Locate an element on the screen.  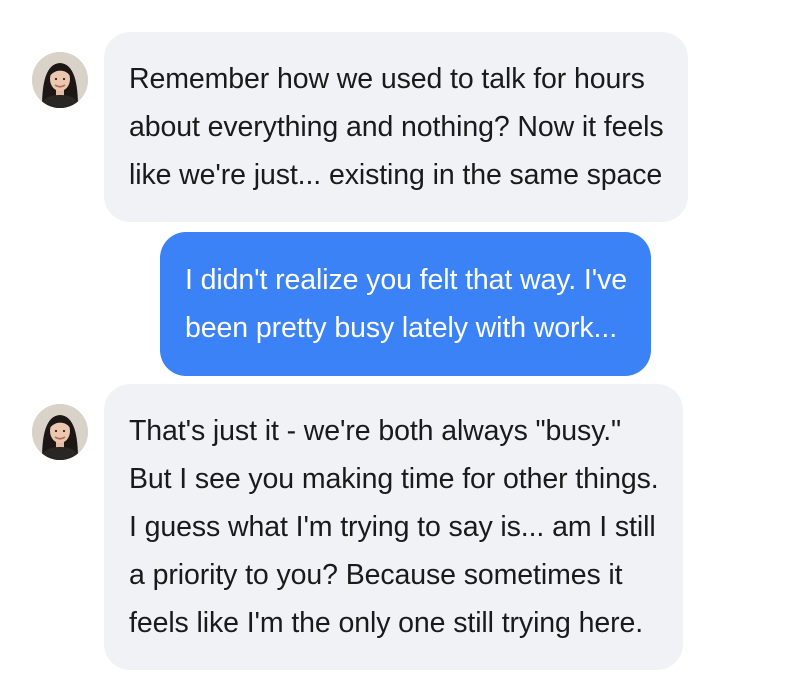
message-text-line: a priority to you? Because sometimes it is located at coordinates (376, 575).